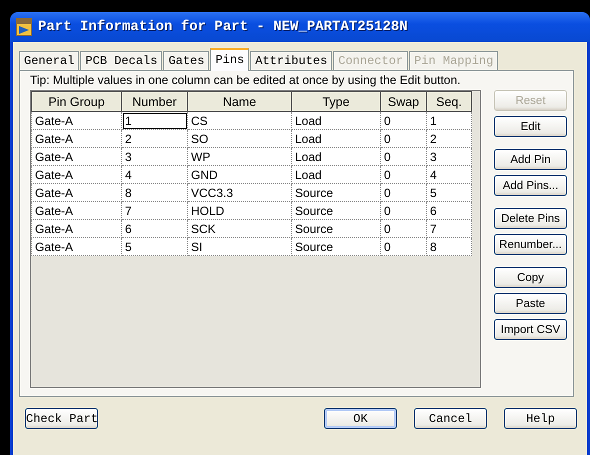  Describe the element at coordinates (449, 102) in the screenshot. I see `column-header: Seq.` at that location.